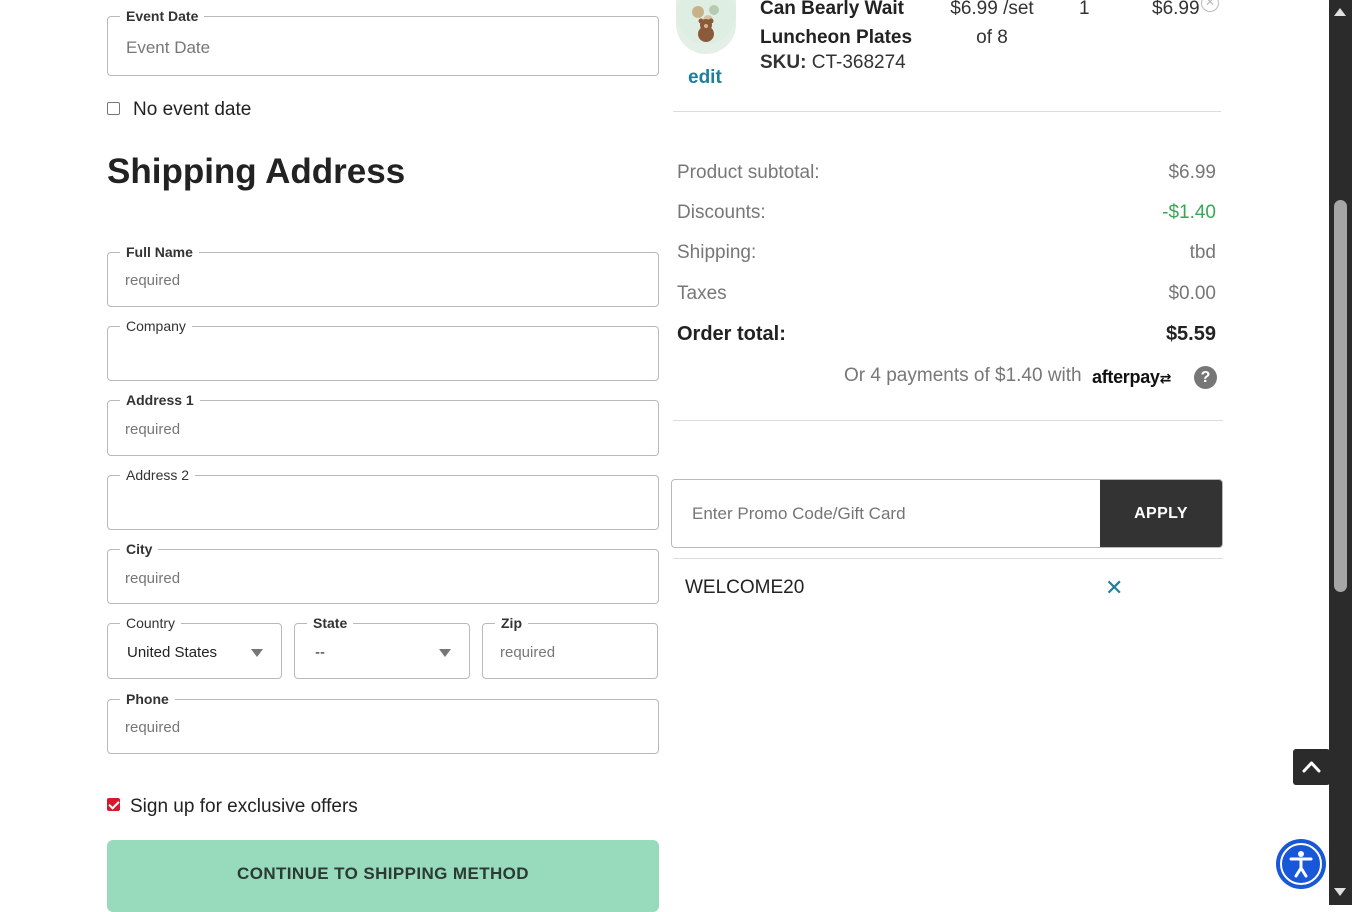 The image size is (1352, 912). Describe the element at coordinates (1114, 588) in the screenshot. I see `close-icon: ✕` at that location.